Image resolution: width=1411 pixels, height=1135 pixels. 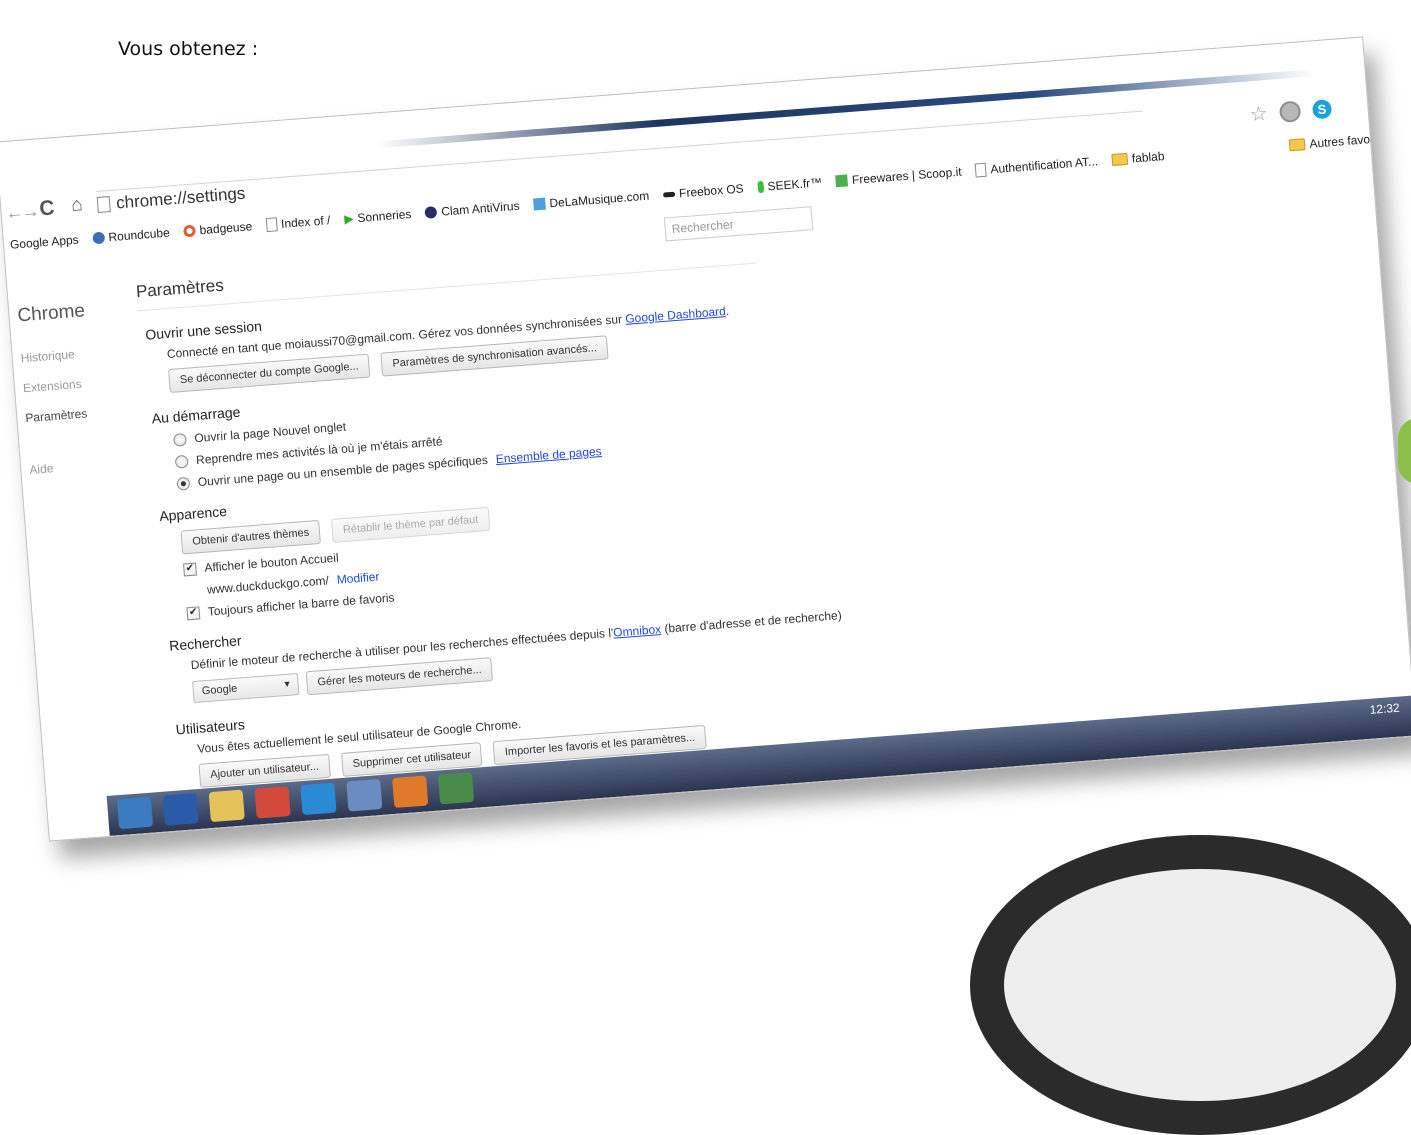 What do you see at coordinates (472, 209) in the screenshot?
I see `bookmark-clamav: Clam AntiVirus` at bounding box center [472, 209].